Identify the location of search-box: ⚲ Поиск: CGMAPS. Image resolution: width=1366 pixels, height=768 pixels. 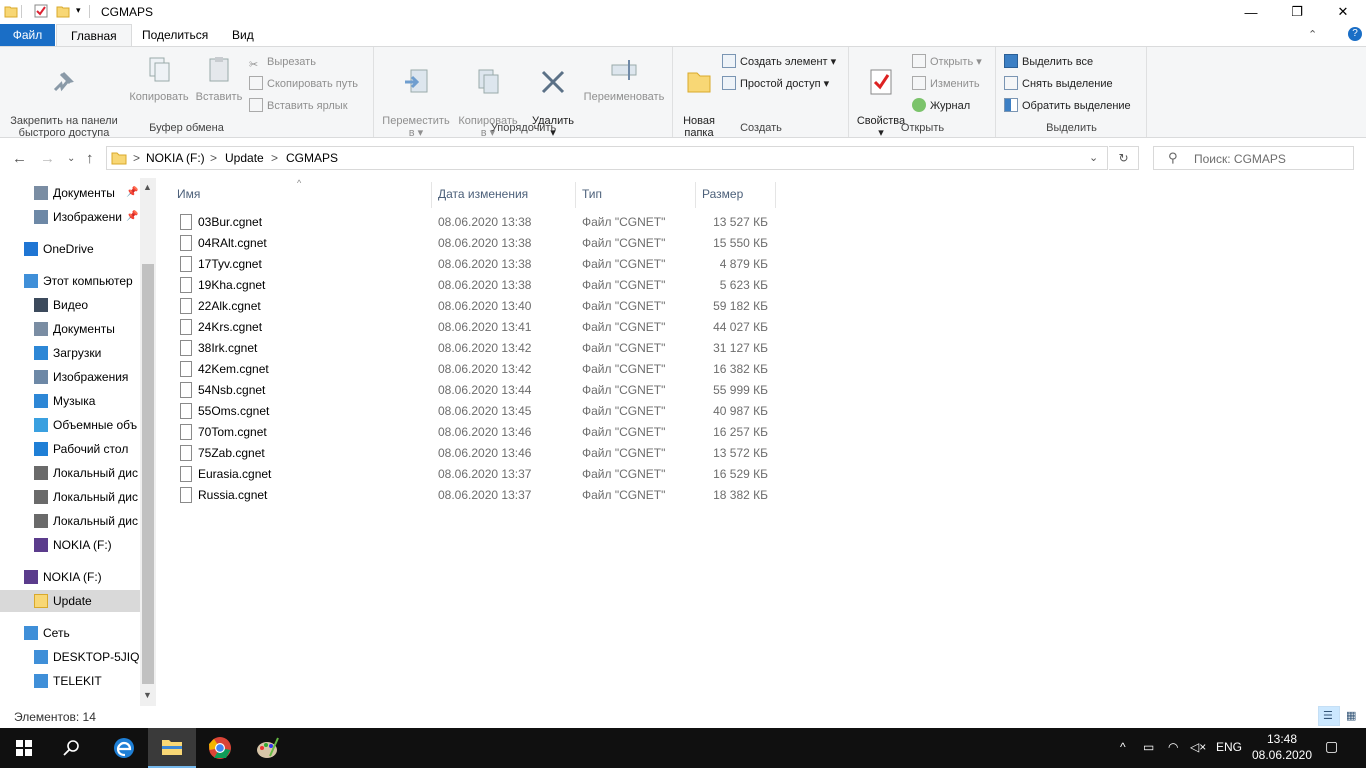
(1253, 158).